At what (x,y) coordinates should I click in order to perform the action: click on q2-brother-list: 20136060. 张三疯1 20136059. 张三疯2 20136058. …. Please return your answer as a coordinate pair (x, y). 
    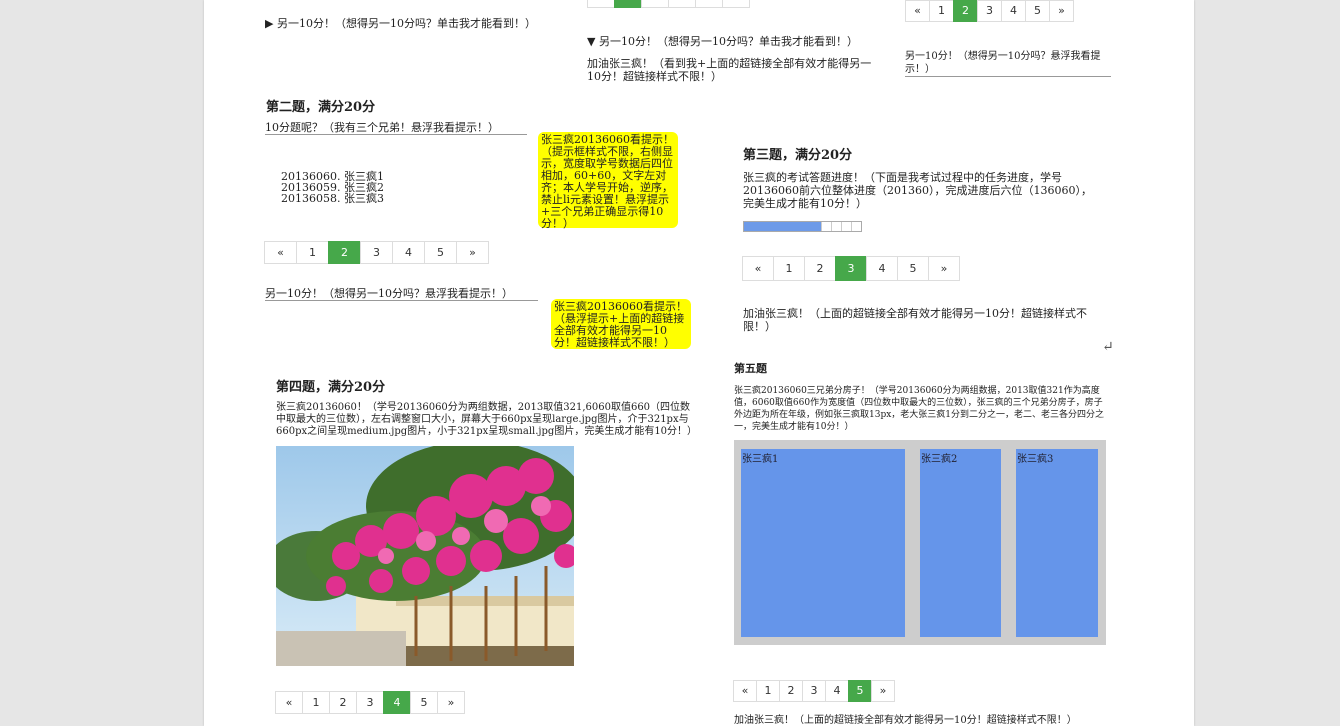
    Looking at the image, I should click on (332, 187).